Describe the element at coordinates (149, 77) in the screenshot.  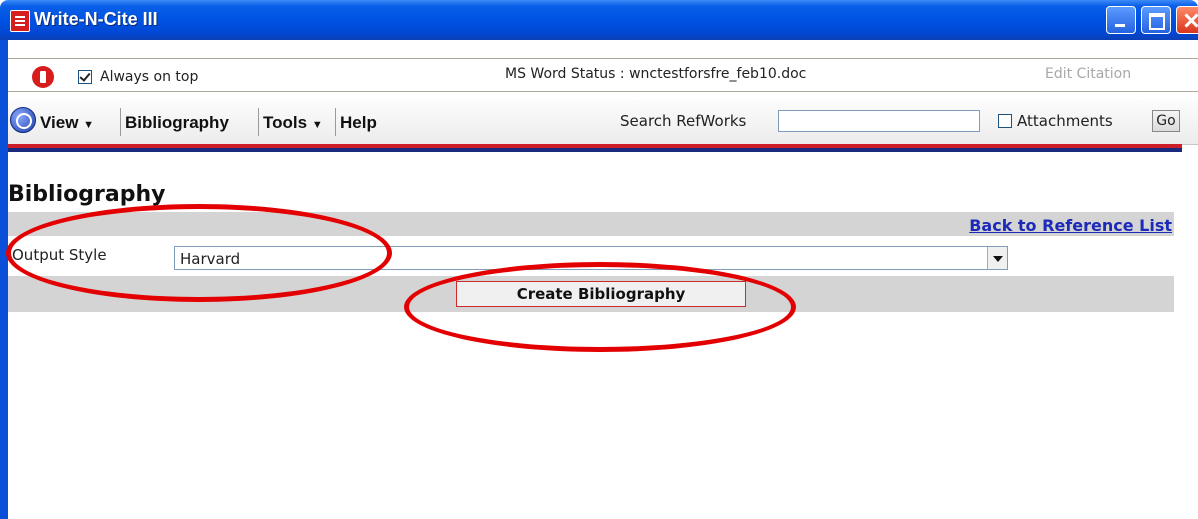
I see `always-on-top-label: Always on top` at that location.